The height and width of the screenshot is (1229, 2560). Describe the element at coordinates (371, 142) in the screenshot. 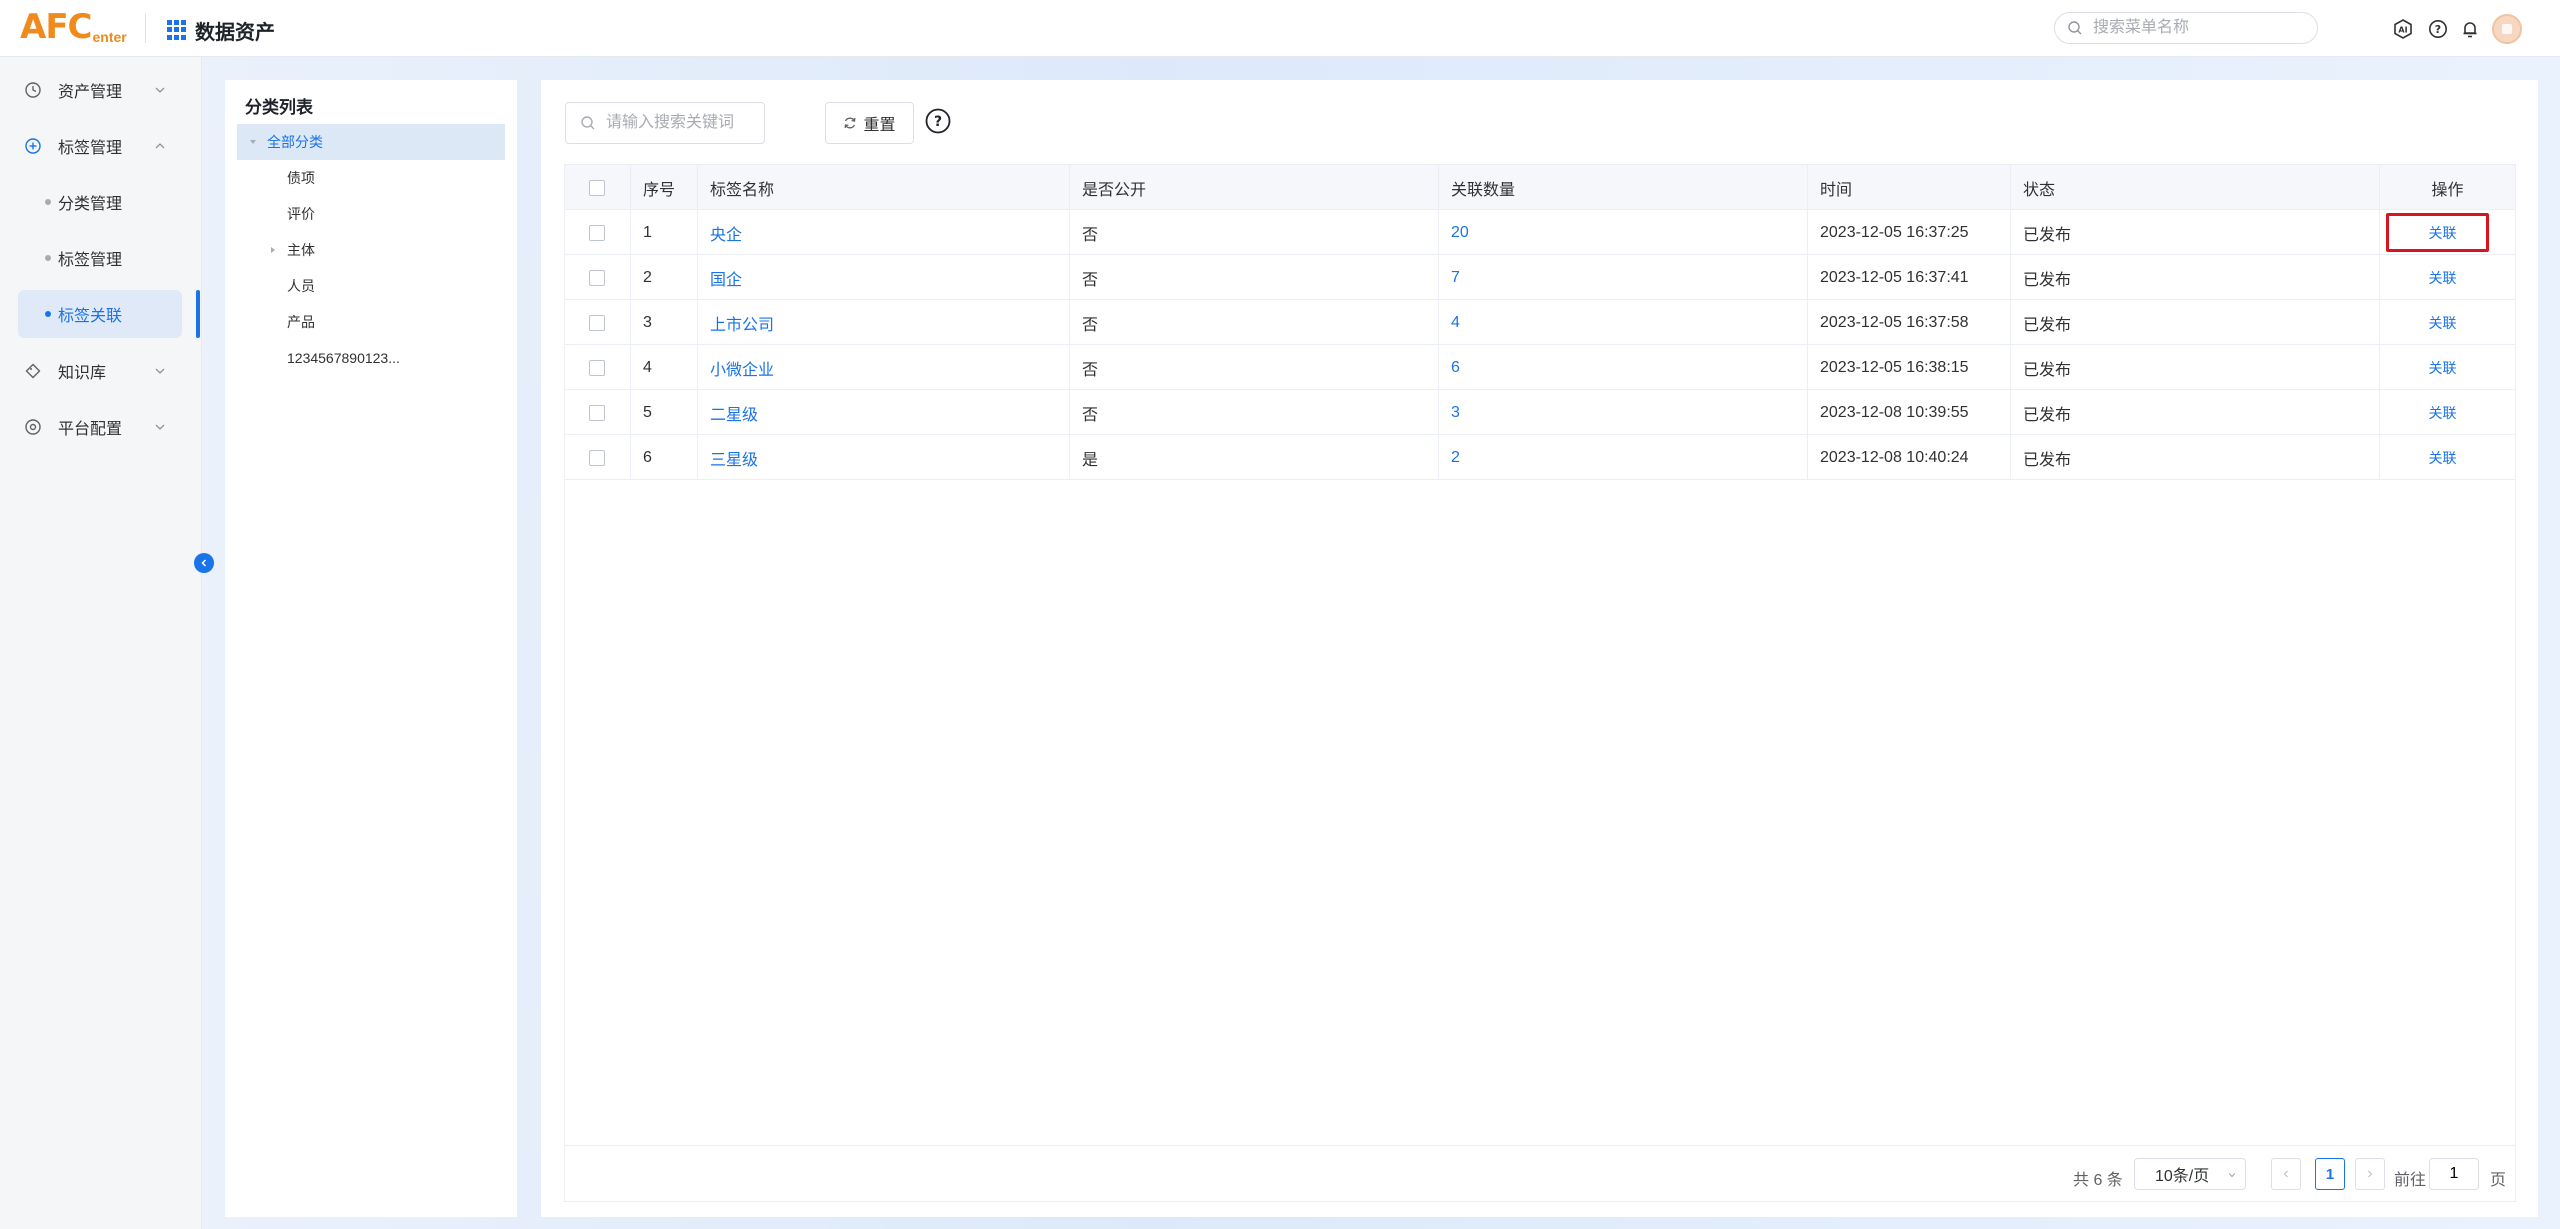

I see `tree-node-all: 全部分类` at that location.